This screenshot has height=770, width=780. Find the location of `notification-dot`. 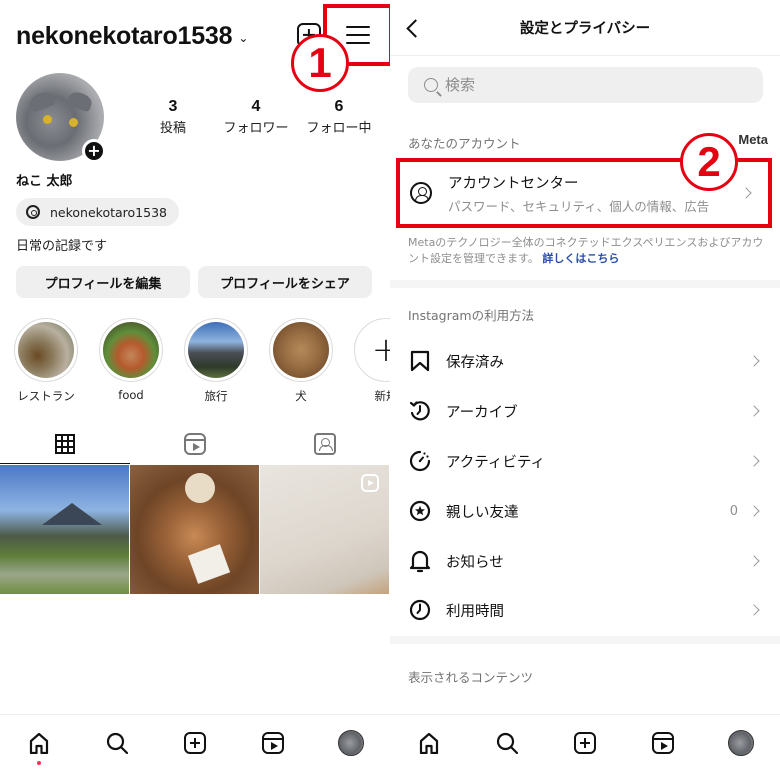

notification-dot is located at coordinates (39, 762).